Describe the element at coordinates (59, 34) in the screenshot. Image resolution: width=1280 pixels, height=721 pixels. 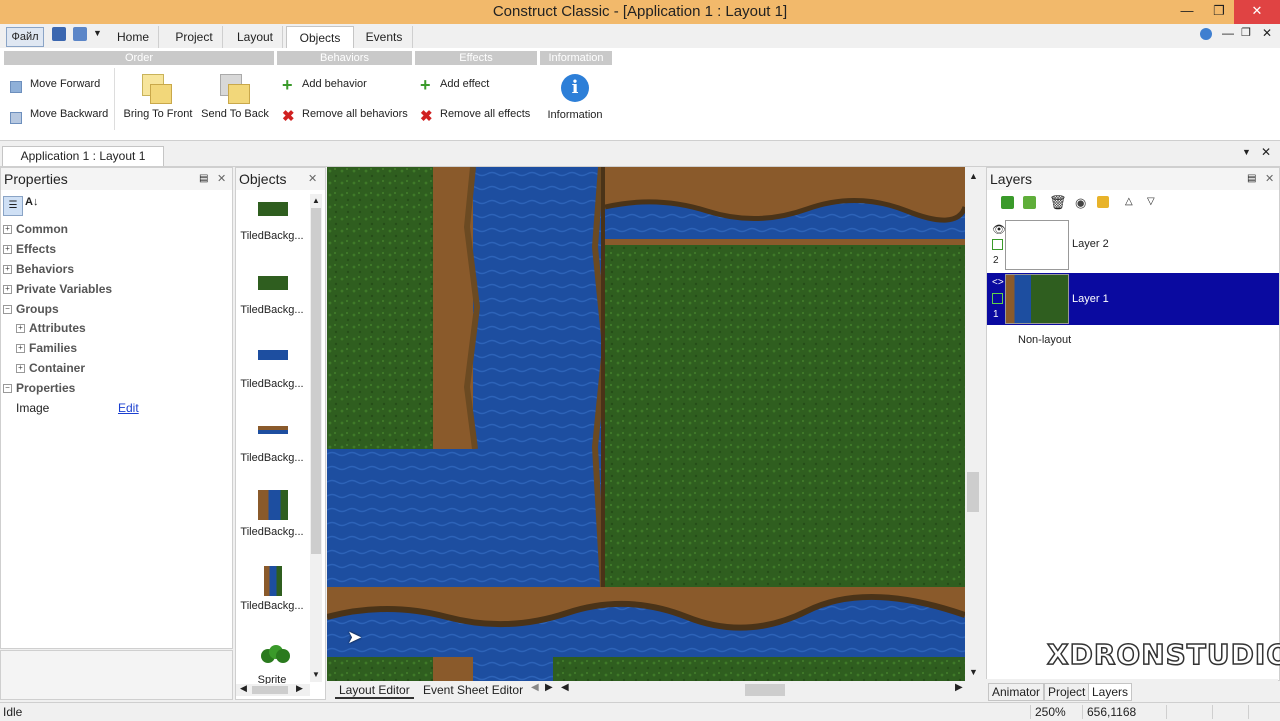
I see `save-icon` at that location.